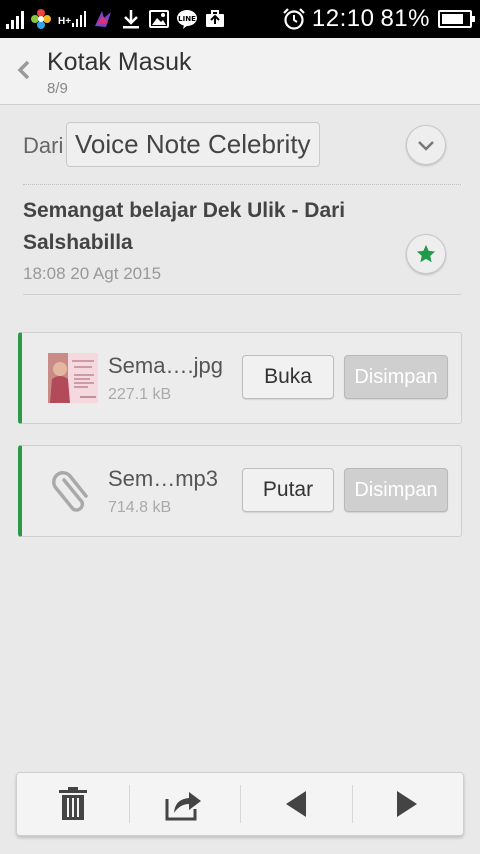 The width and height of the screenshot is (480, 854). I want to click on app-header: Kotak Masuk 8/9, so click(240, 71).